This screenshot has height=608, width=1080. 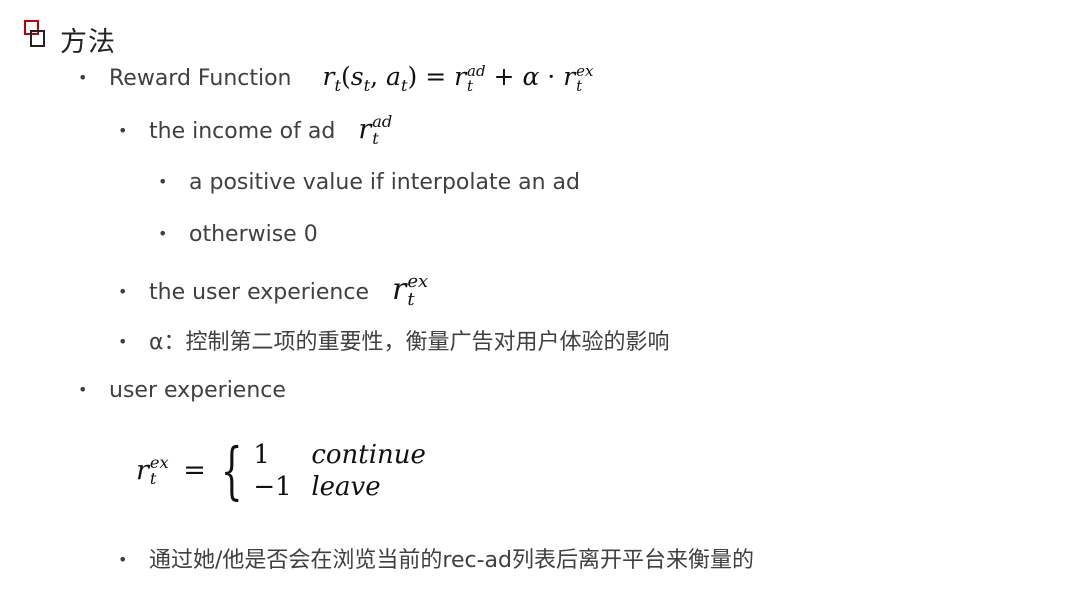 I want to click on page-title: 方法, so click(x=88, y=42).